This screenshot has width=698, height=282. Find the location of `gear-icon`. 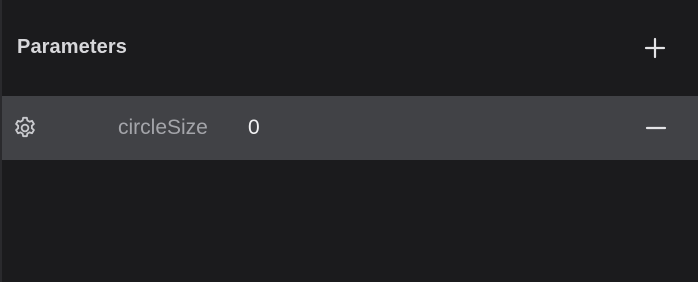

gear-icon is located at coordinates (25, 127).